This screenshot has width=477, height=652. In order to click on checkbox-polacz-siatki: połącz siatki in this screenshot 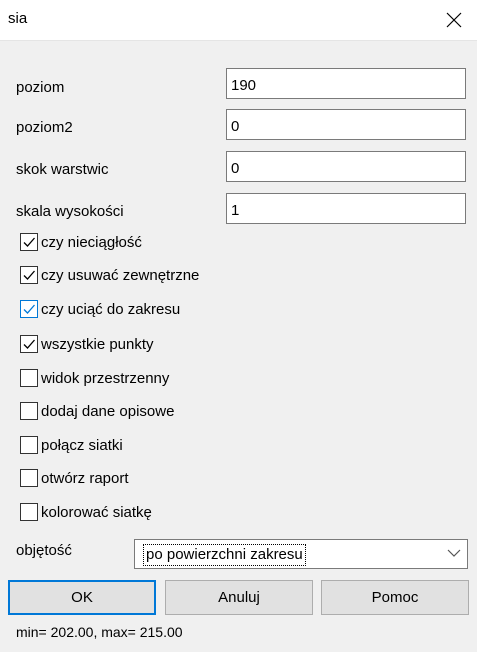, I will do `click(71, 445)`.